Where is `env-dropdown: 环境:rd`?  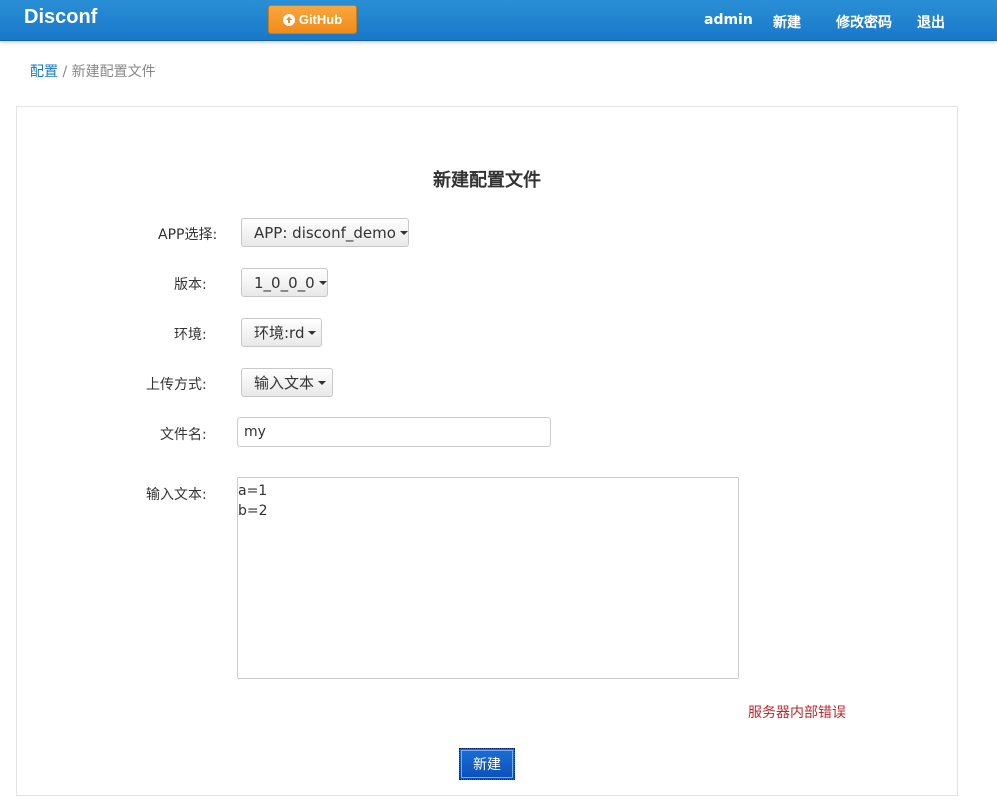 env-dropdown: 环境:rd is located at coordinates (281, 332).